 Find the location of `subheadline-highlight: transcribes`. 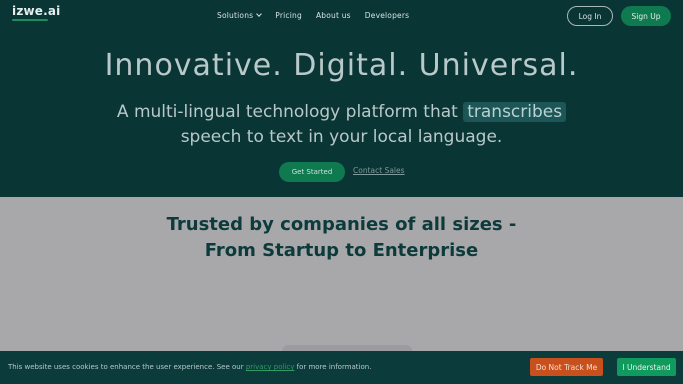

subheadline-highlight: transcribes is located at coordinates (515, 112).